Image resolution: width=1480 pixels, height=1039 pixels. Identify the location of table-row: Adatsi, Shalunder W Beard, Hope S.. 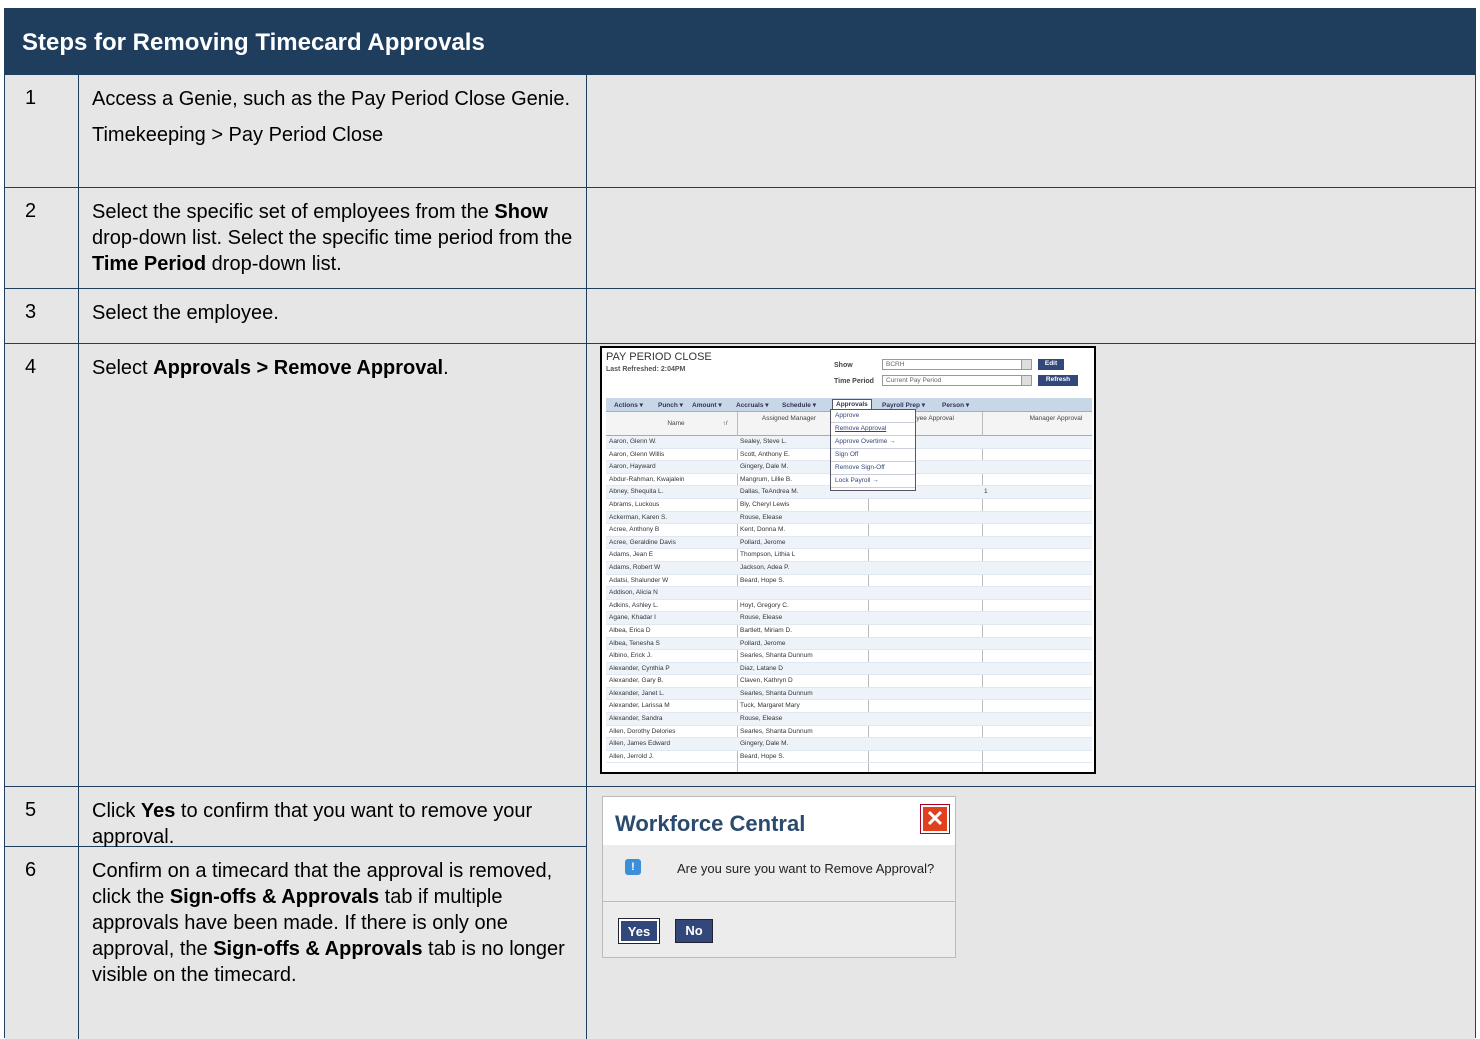
(849, 581).